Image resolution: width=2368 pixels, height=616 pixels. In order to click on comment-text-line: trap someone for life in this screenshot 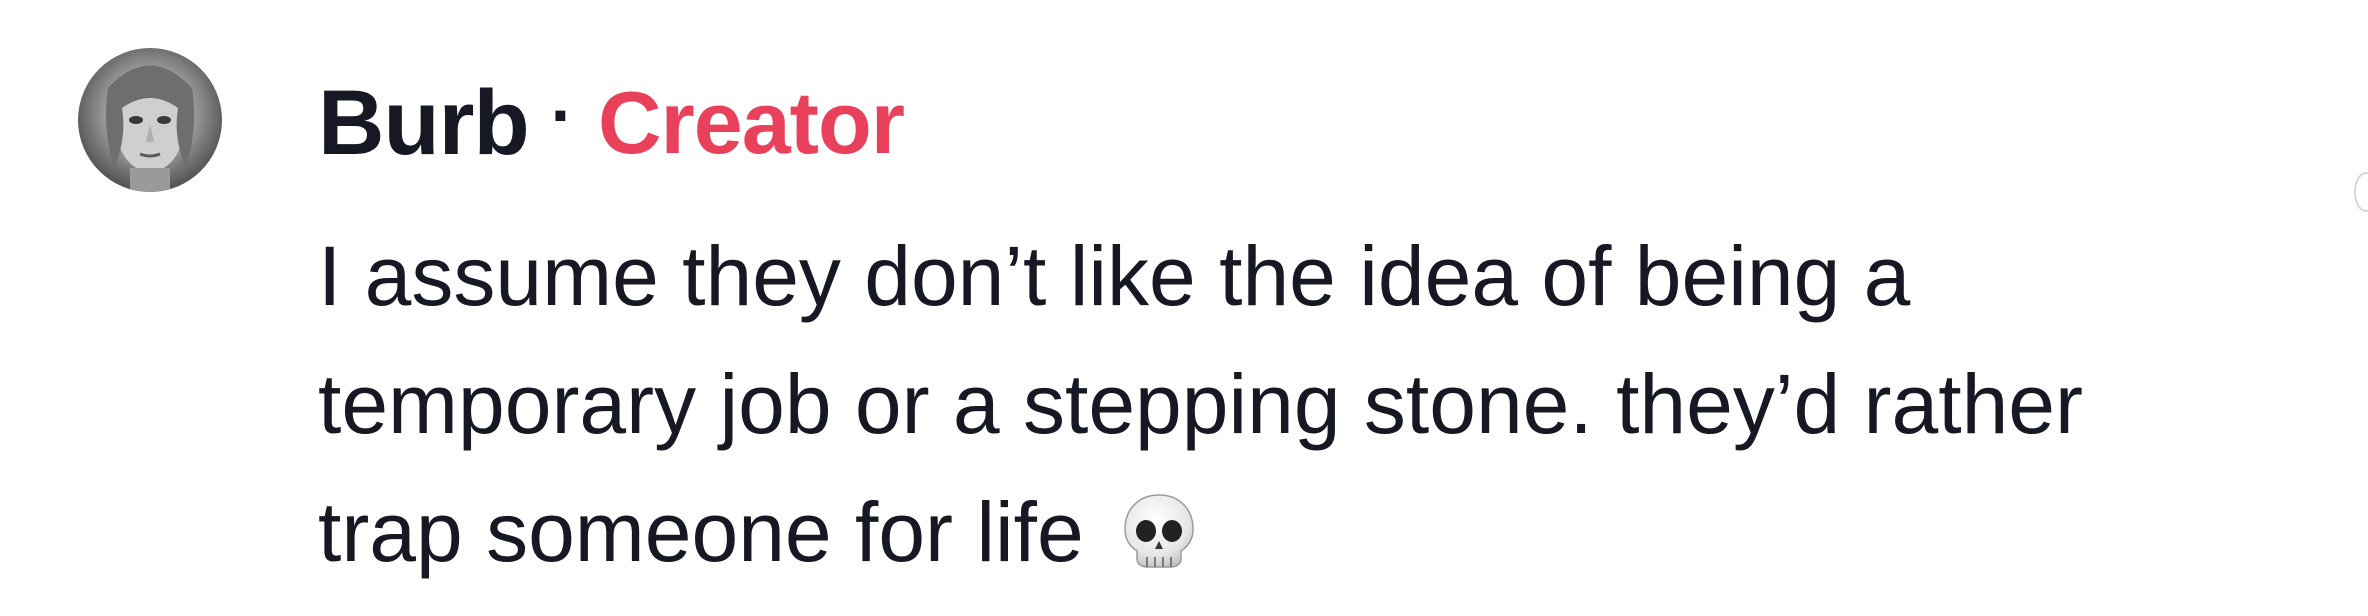, I will do `click(701, 532)`.